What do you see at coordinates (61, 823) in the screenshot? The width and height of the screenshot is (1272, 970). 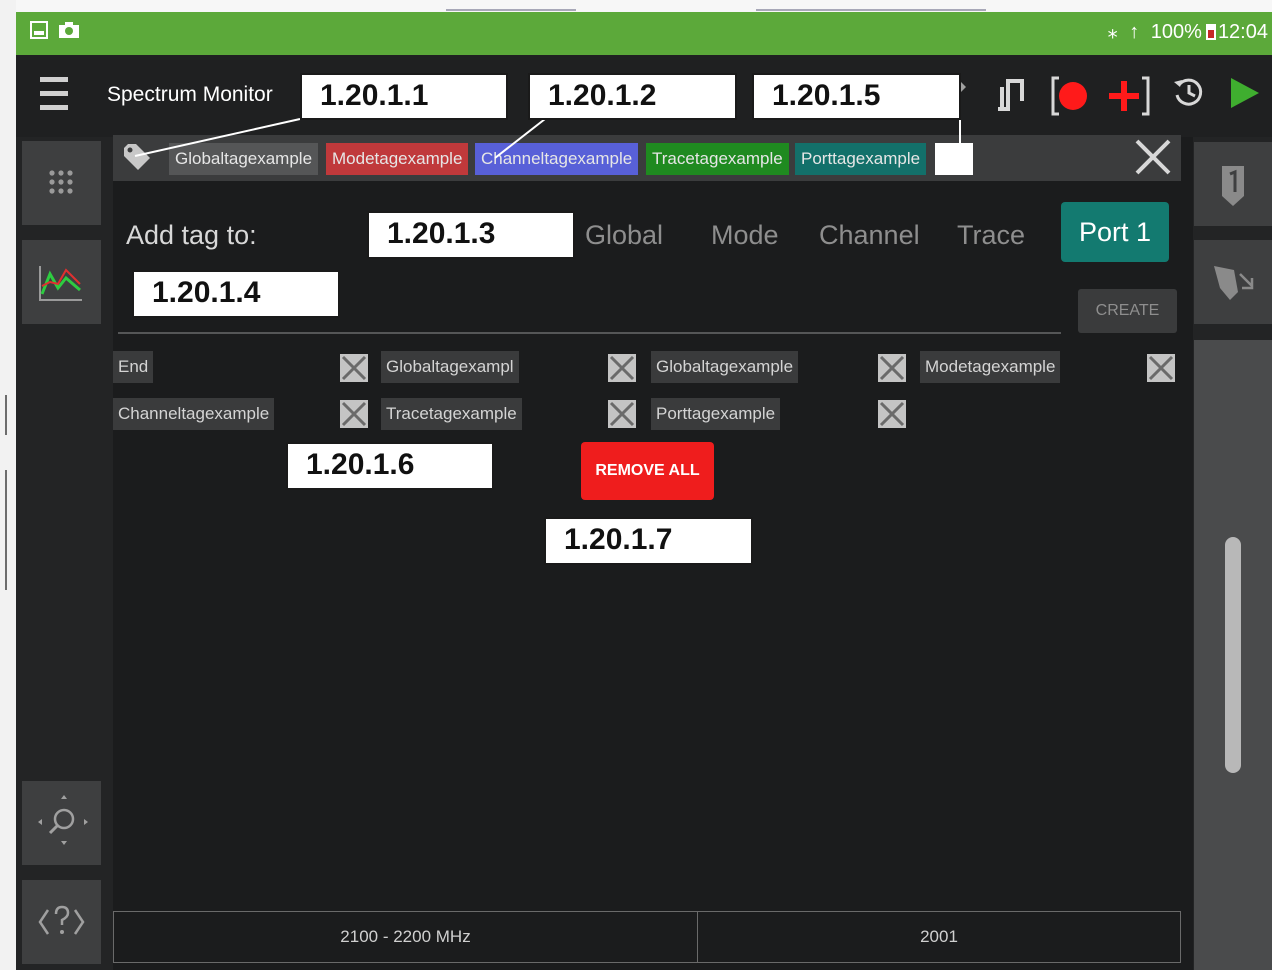 I see `pan-zoom-button` at bounding box center [61, 823].